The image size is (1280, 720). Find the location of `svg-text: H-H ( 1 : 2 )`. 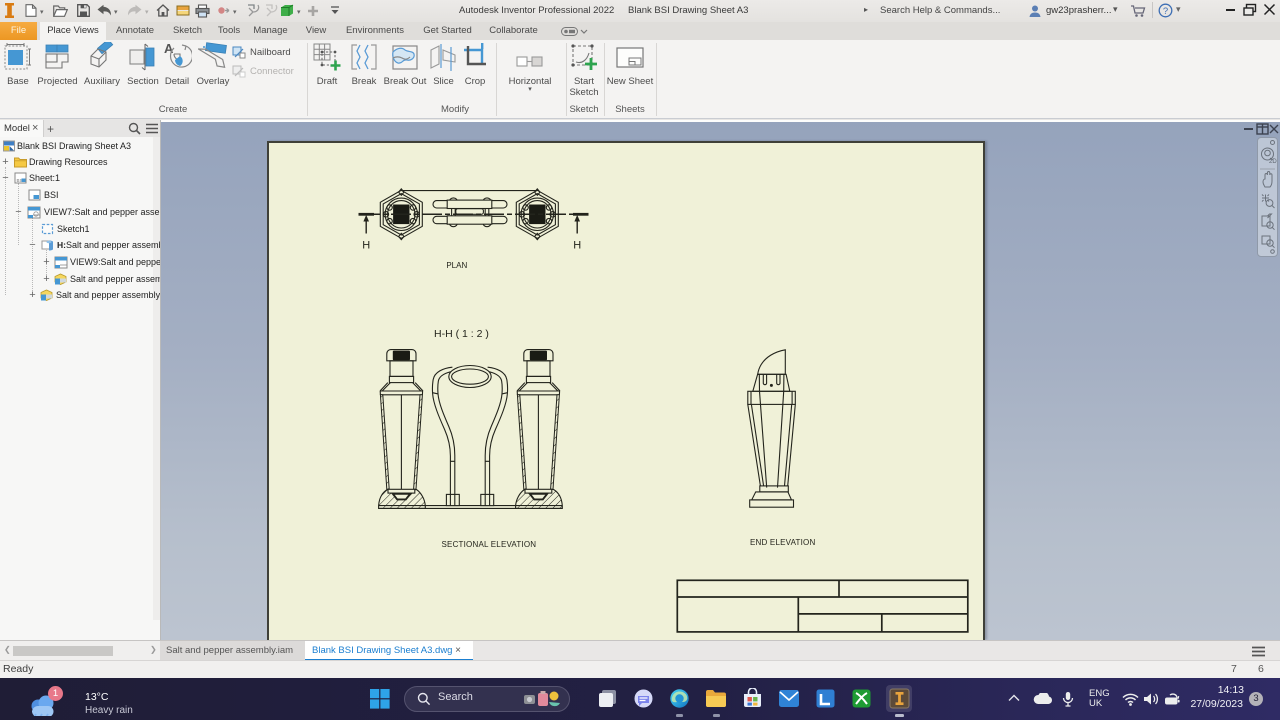

svg-text: H-H ( 1 : 2 ) is located at coordinates (461, 334).